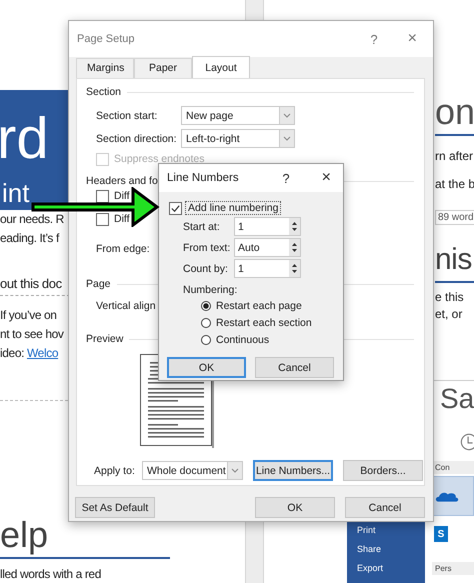  What do you see at coordinates (25, 139) in the screenshot?
I see `banner-title: rd` at bounding box center [25, 139].